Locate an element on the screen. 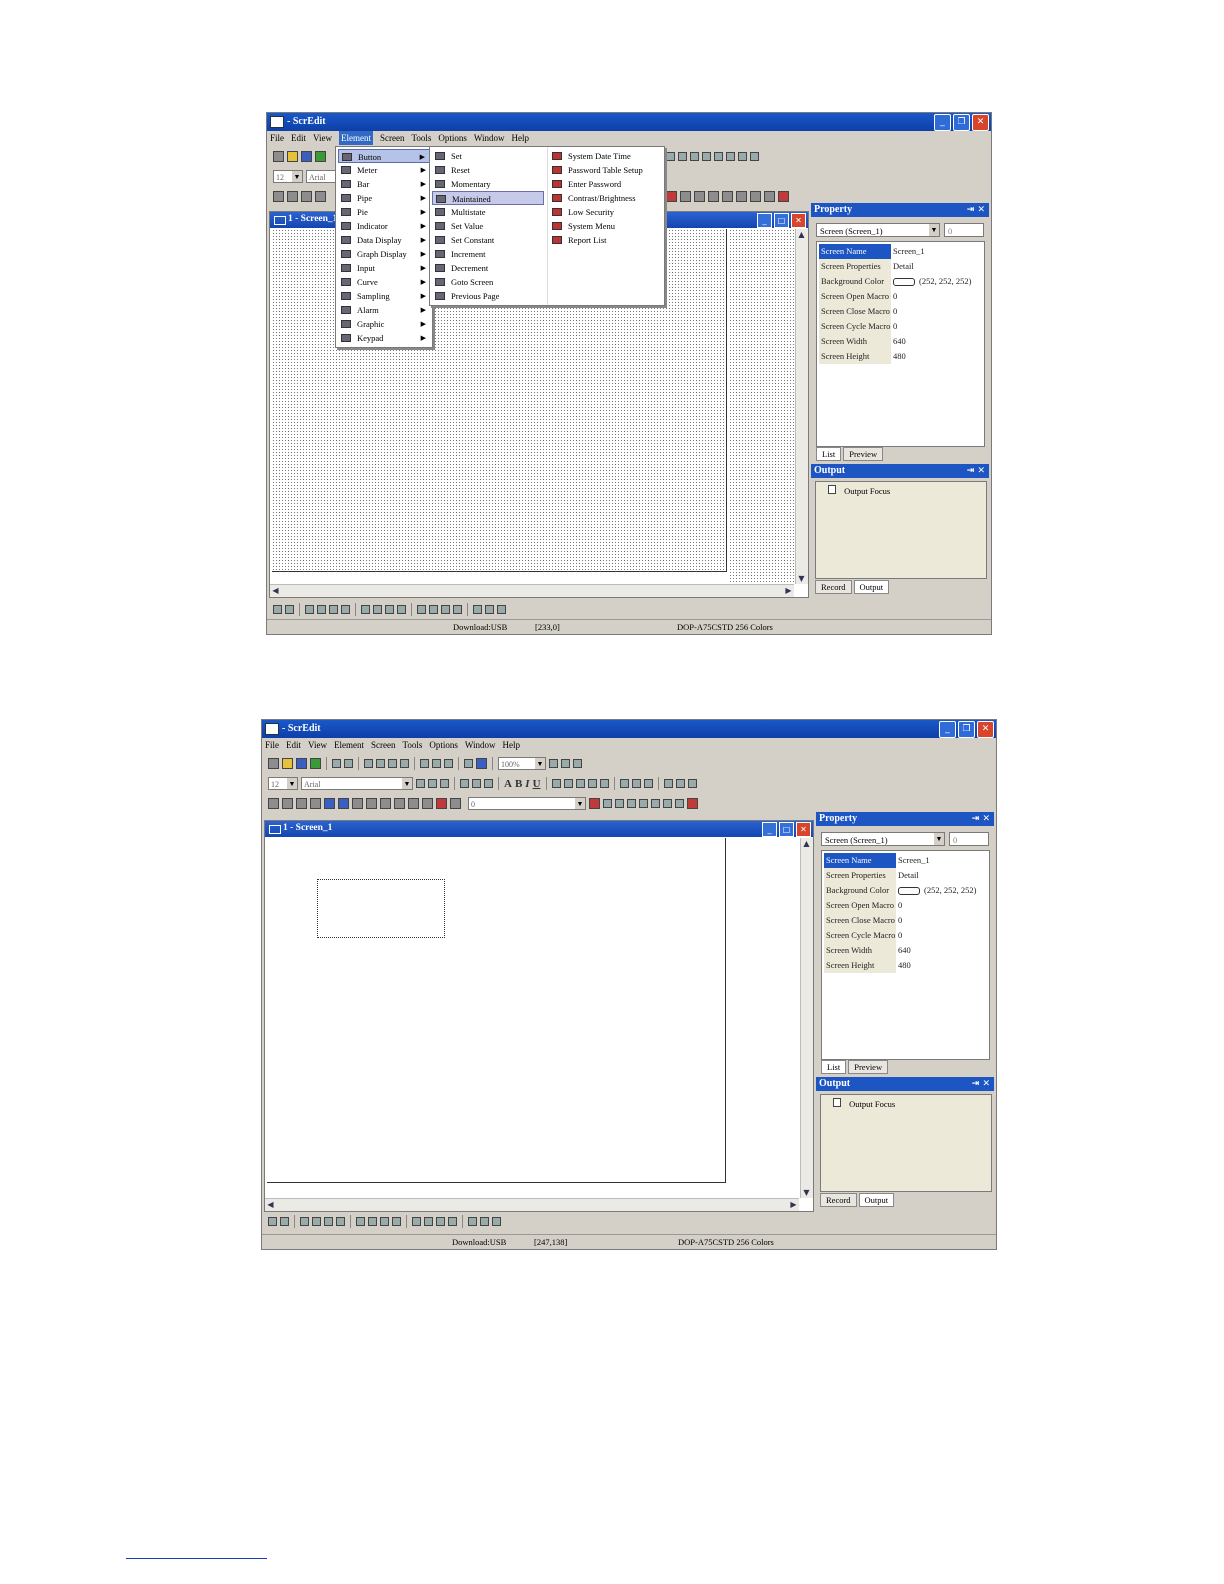 The image size is (1224, 1584). underline-button: U is located at coordinates (537, 784).